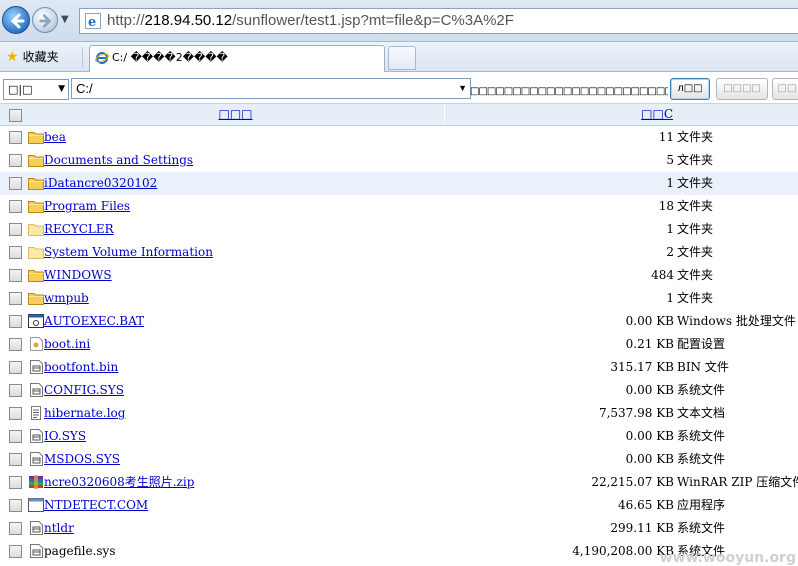 The image size is (798, 566). I want to click on header-name-cell: □□□, so click(236, 114).